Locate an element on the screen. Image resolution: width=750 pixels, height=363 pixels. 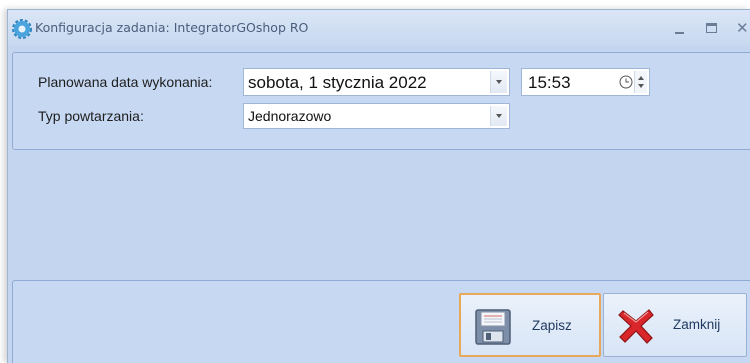
repeat-type-label: Typ powtarzania: is located at coordinates (91, 116).